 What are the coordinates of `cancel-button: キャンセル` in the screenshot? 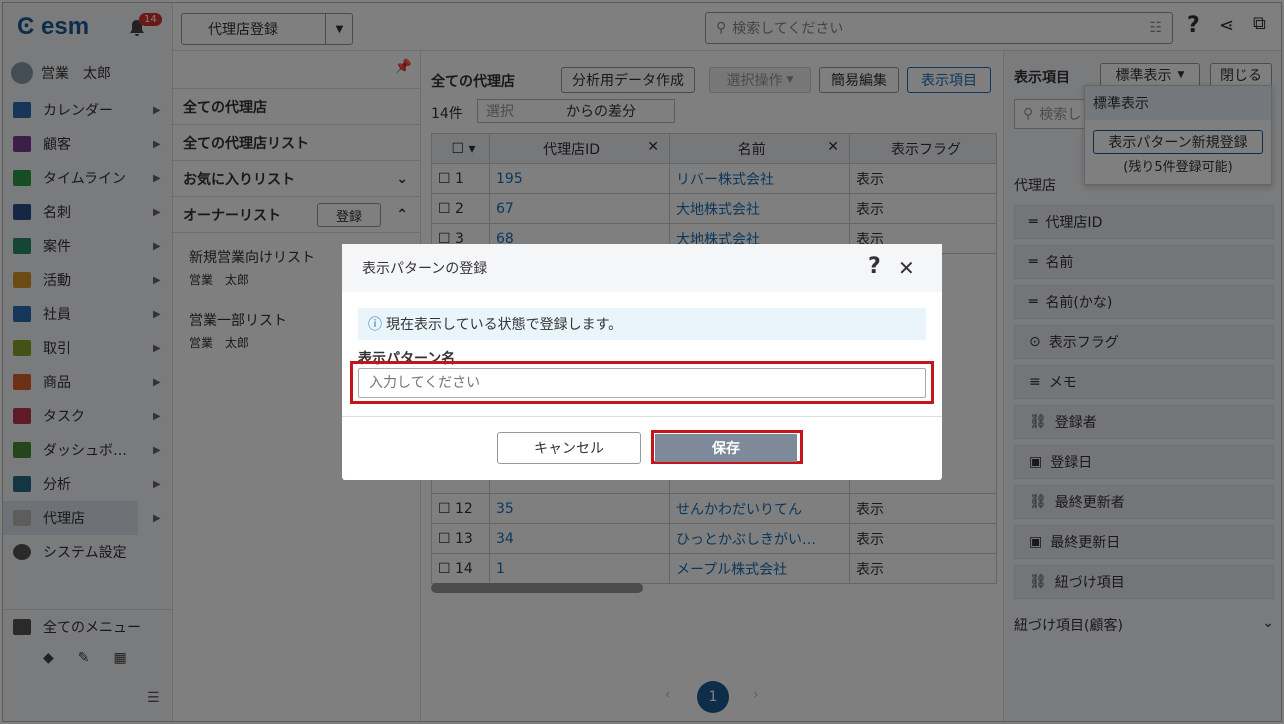 It's located at (569, 448).